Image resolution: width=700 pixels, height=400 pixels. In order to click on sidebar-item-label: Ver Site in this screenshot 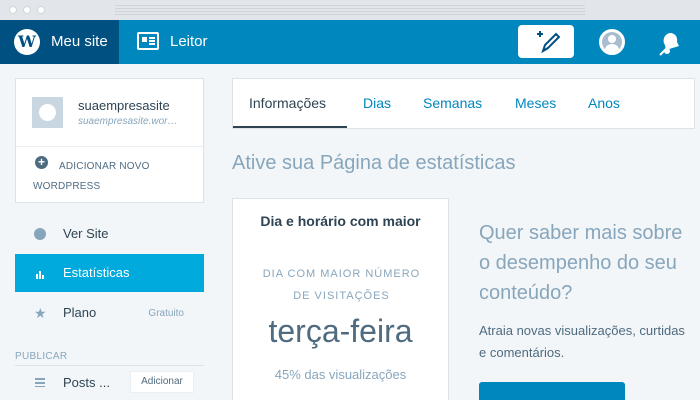, I will do `click(86, 233)`.